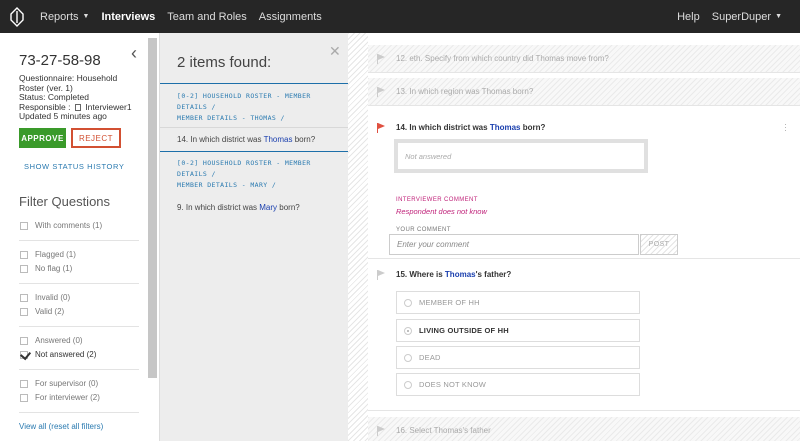 This screenshot has width=800, height=441. What do you see at coordinates (785, 127) in the screenshot?
I see `more-options-icon: · · ·` at bounding box center [785, 127].